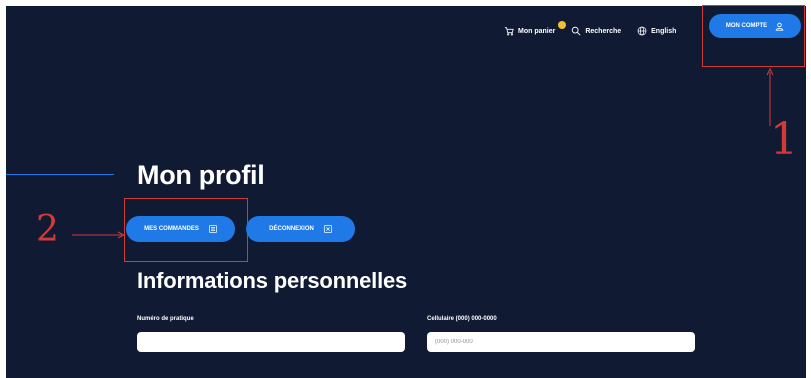 This screenshot has height=378, width=811. I want to click on practice-number-label: Numéro de pratique, so click(165, 319).